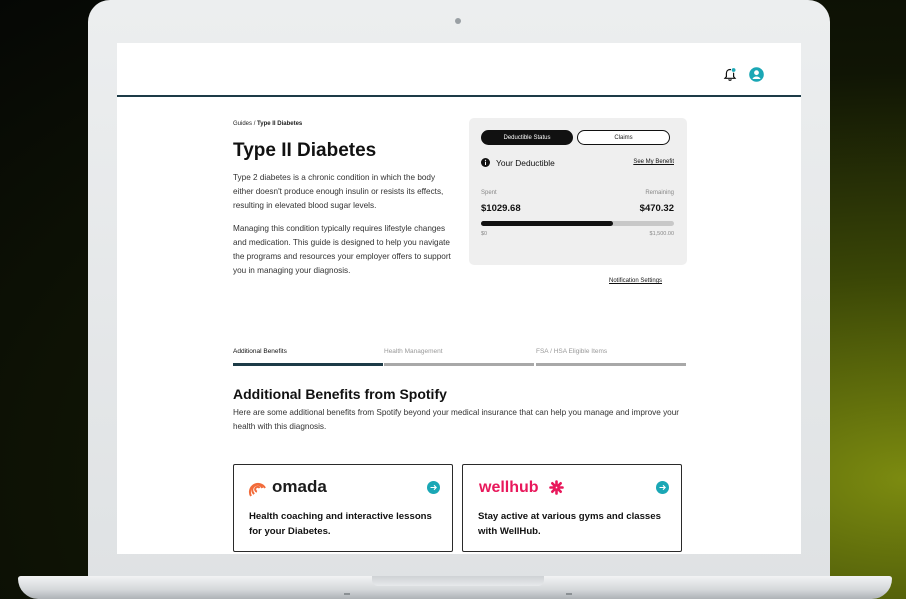 This screenshot has height=599, width=906. Describe the element at coordinates (489, 193) in the screenshot. I see `spent-label: Spent` at that location.